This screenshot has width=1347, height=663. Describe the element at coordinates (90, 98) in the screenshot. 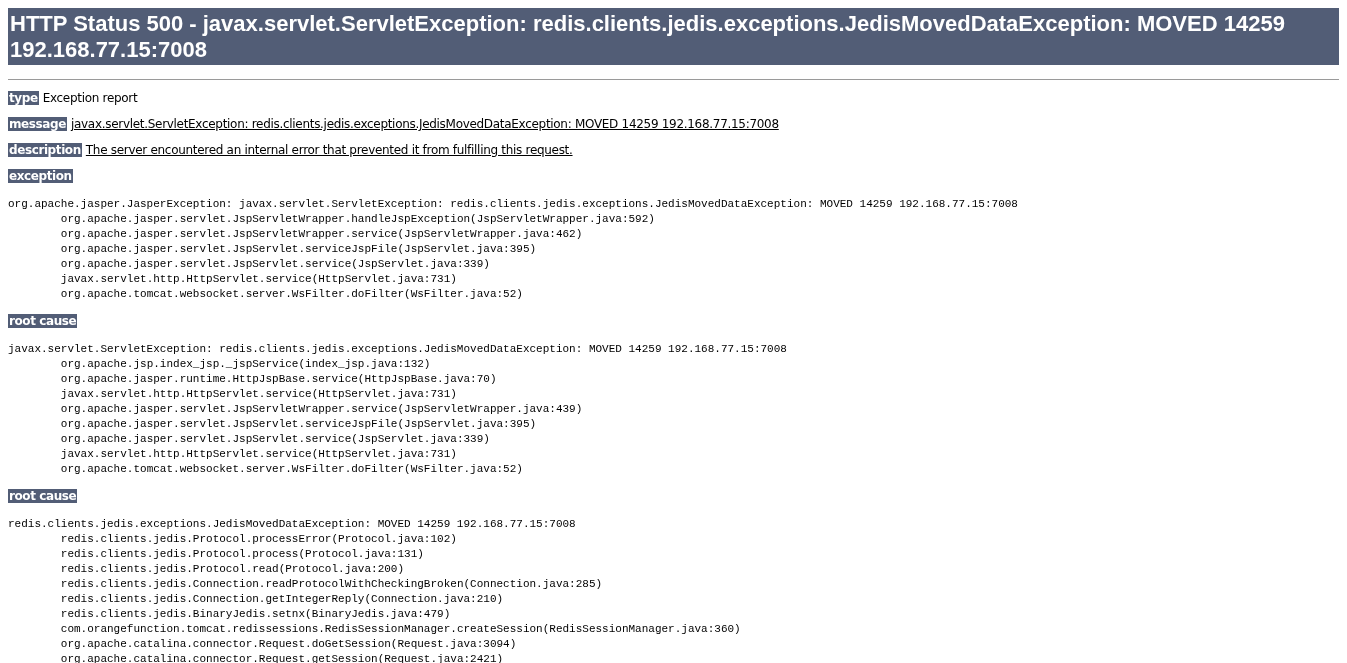

I see `field-value: Exception report` at that location.